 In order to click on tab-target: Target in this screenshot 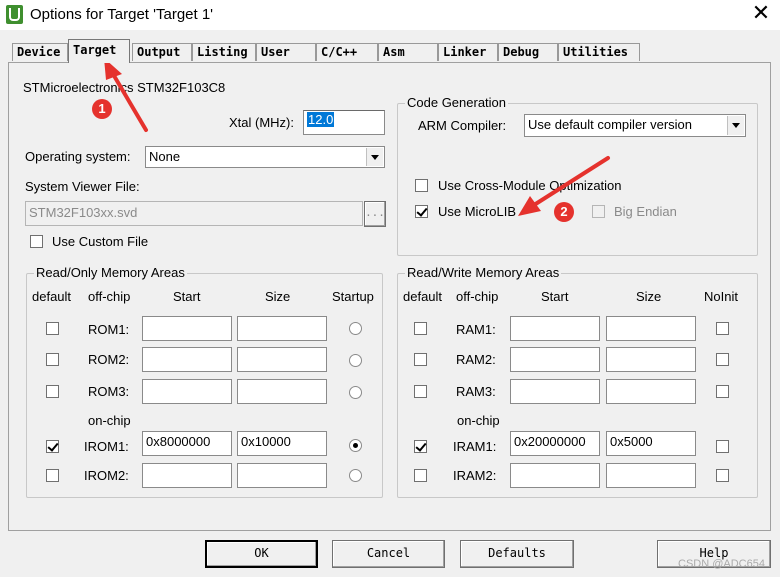, I will do `click(99, 51)`.